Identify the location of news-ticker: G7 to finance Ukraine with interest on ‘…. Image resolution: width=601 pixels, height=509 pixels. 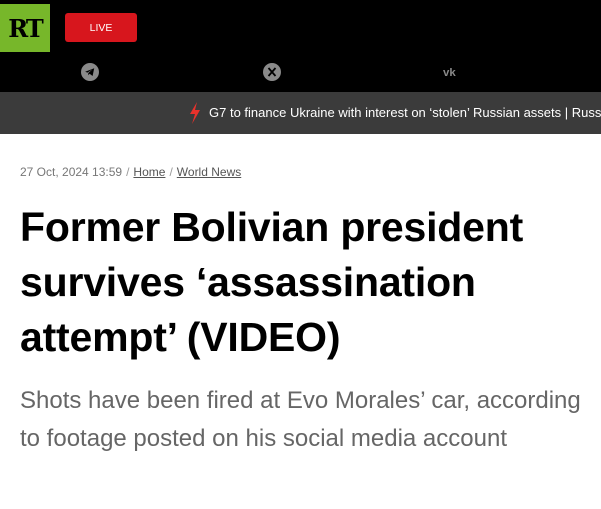
(300, 113).